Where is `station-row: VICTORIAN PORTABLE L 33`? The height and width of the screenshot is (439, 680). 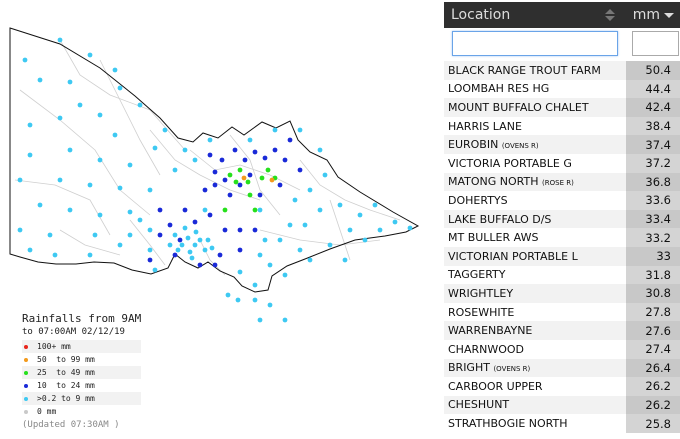
station-row: VICTORIAN PORTABLE L 33 is located at coordinates (562, 256).